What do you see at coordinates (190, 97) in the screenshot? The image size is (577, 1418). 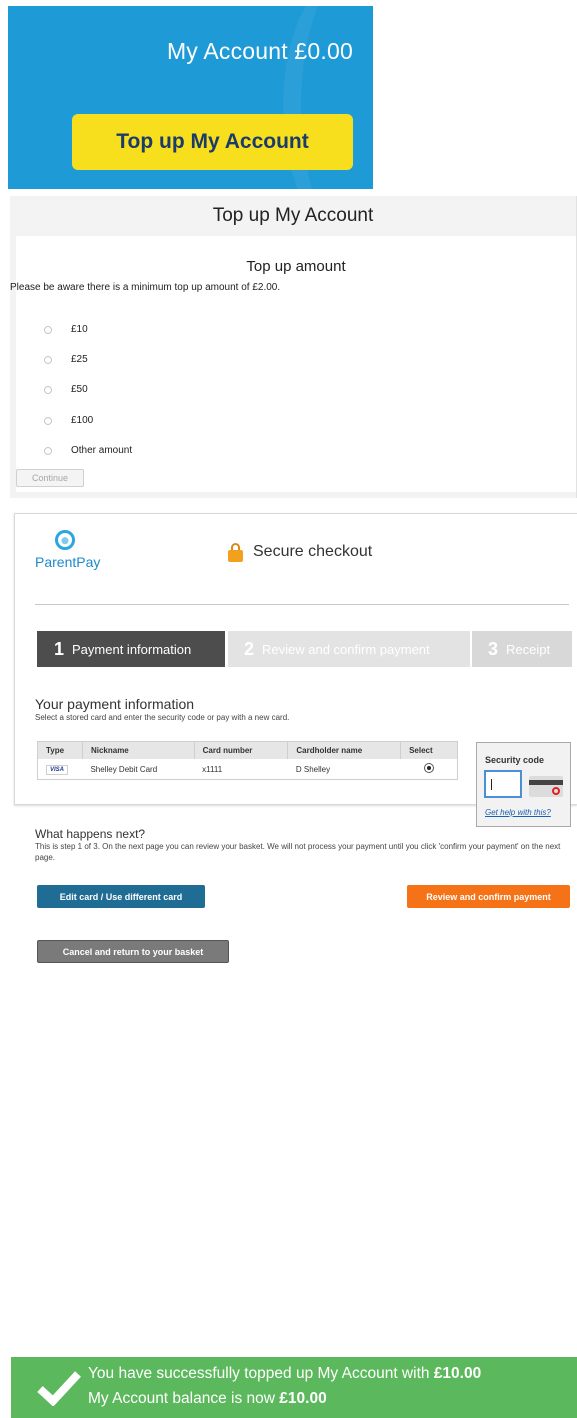 I see `account-banner: My Account £0.00 Top up My Account` at bounding box center [190, 97].